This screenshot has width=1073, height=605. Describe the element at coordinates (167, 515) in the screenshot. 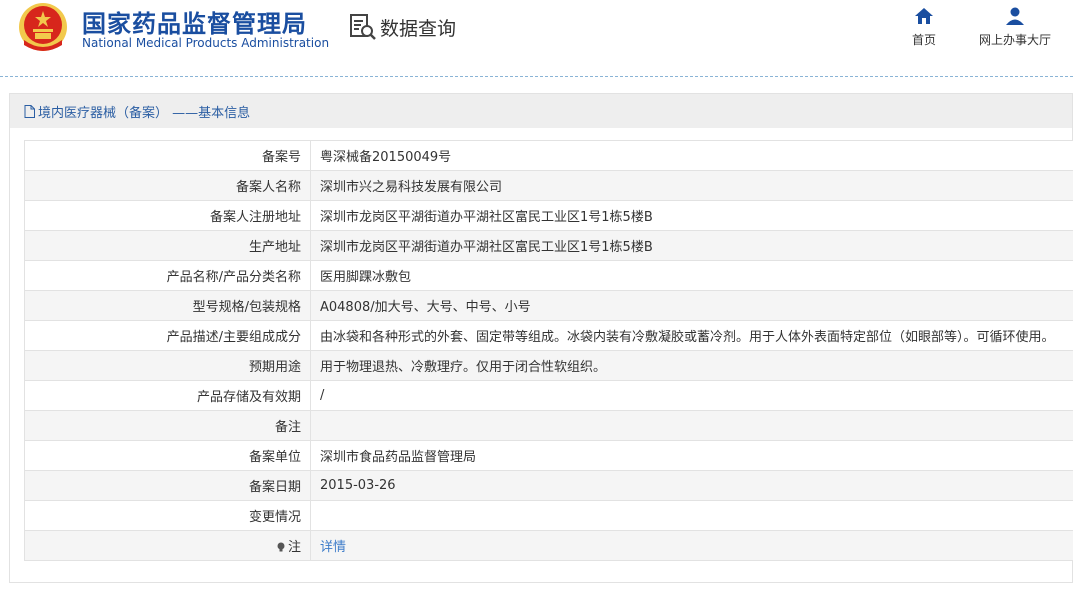

I see `row-label: 变更情况` at that location.